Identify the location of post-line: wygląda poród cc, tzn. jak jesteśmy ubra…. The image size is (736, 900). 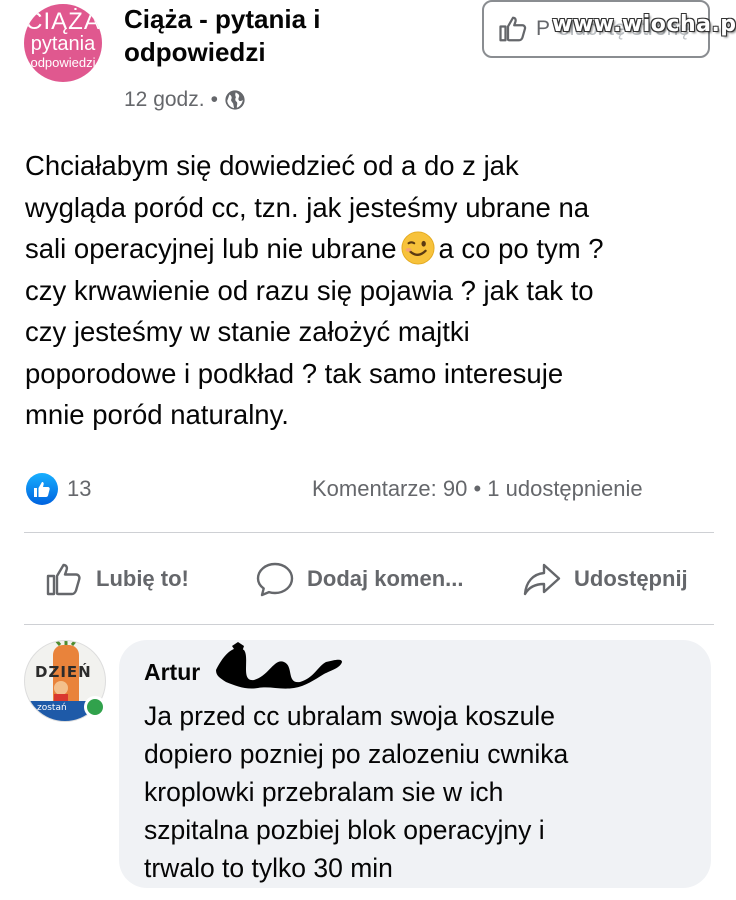
(307, 207).